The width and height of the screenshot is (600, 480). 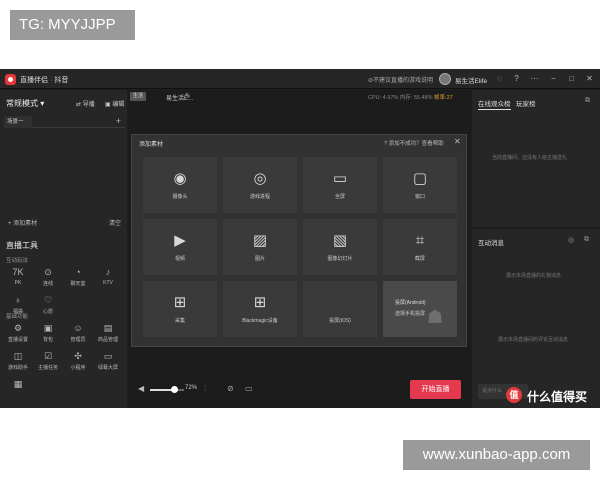 What do you see at coordinates (47, 368) in the screenshot?
I see `tool-label: 主播任务` at bounding box center [47, 368].